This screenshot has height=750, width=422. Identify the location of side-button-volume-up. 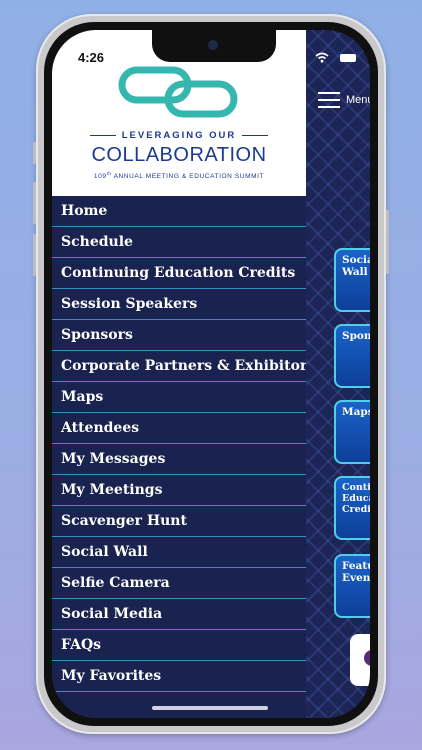
(34, 203).